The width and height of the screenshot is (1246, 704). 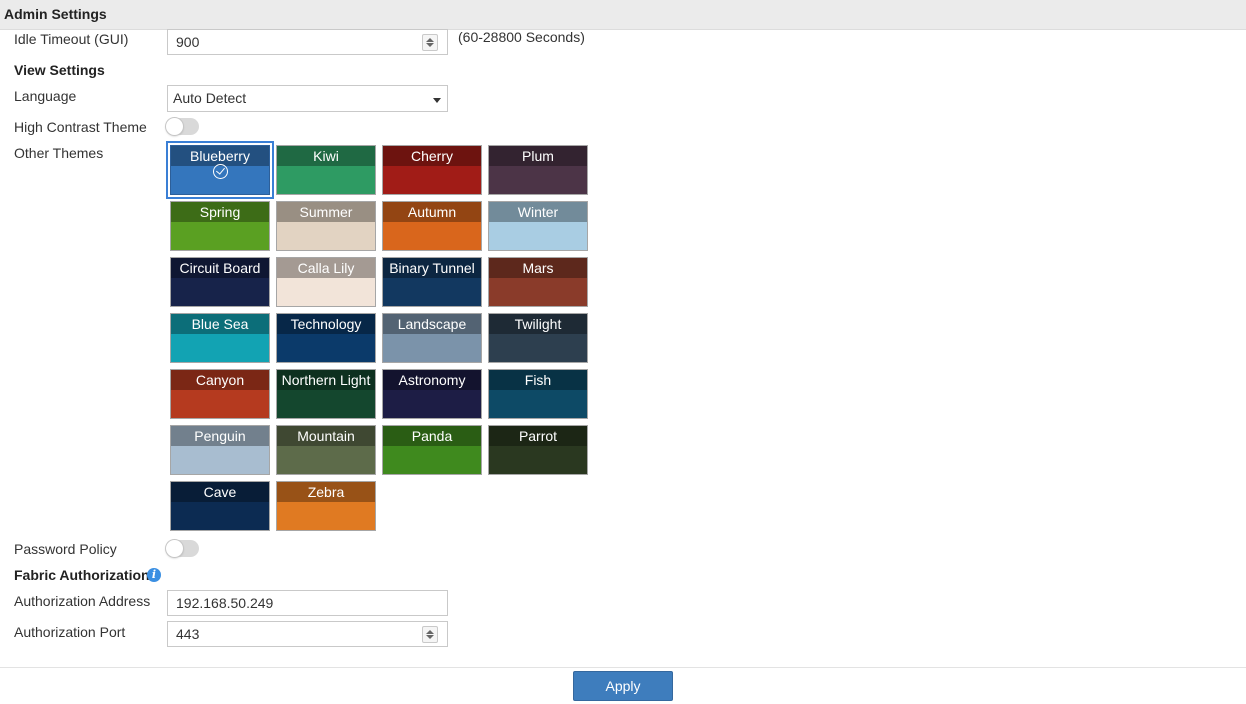 What do you see at coordinates (538, 170) in the screenshot?
I see `theme-tile-plum: Plum` at bounding box center [538, 170].